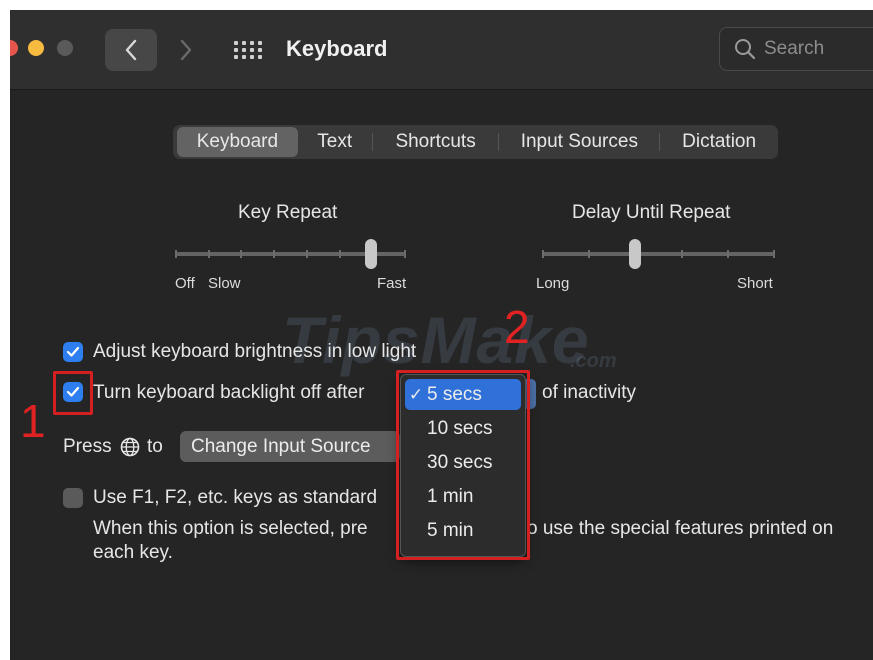  Describe the element at coordinates (155, 446) in the screenshot. I see `to-label: to` at that location.